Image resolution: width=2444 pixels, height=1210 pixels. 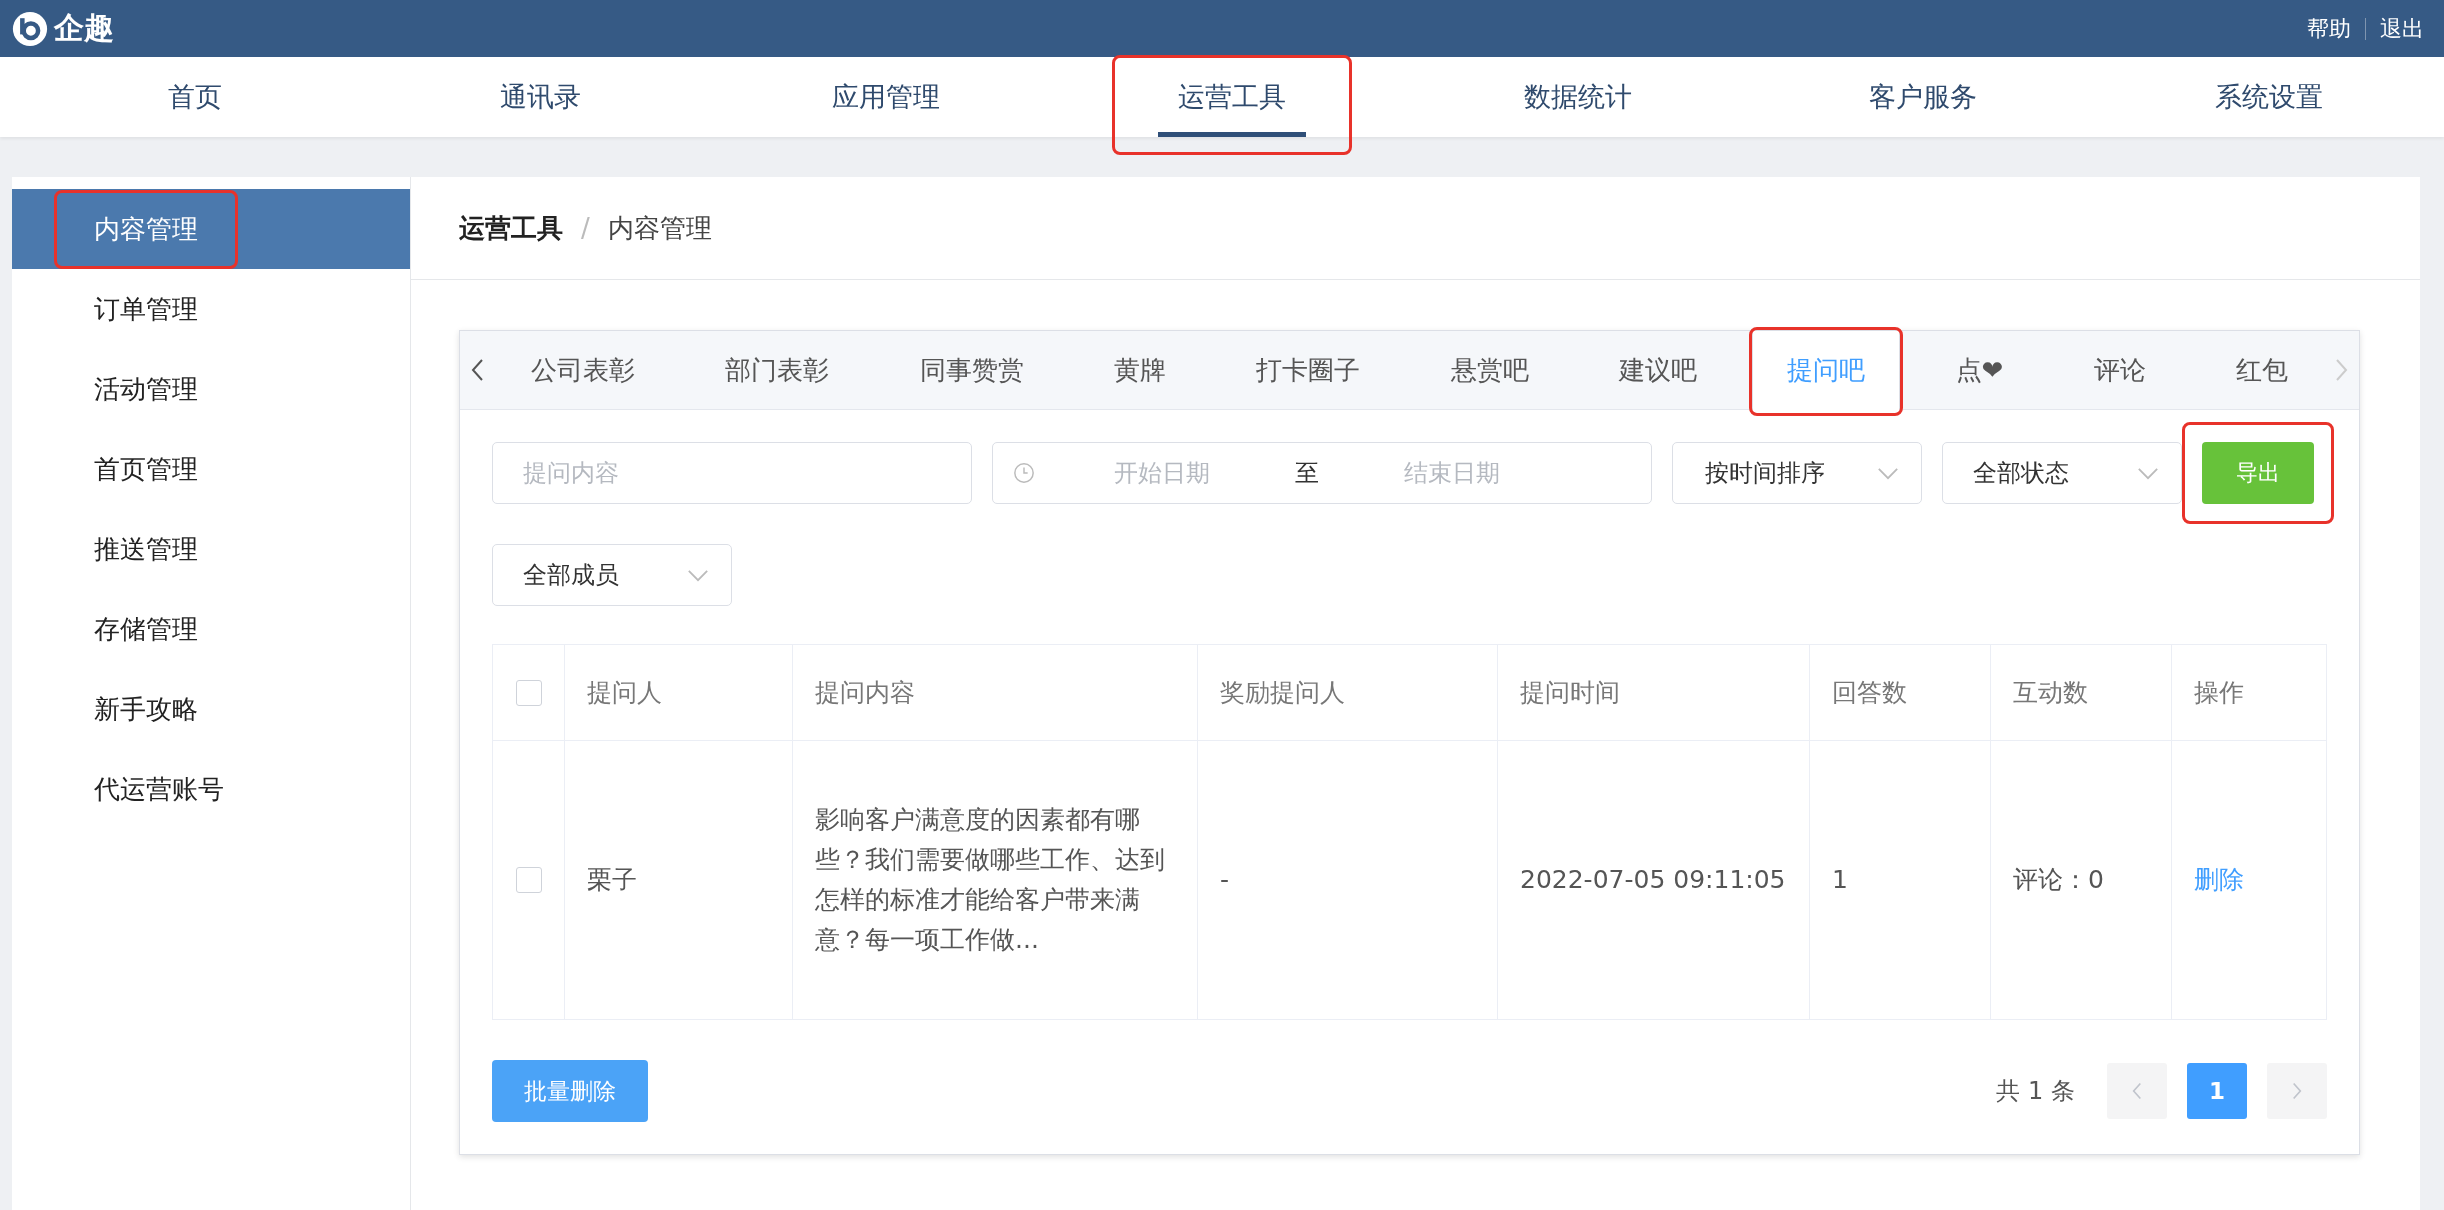 What do you see at coordinates (211, 549) in the screenshot?
I see `sidebar-item: 推送管理` at bounding box center [211, 549].